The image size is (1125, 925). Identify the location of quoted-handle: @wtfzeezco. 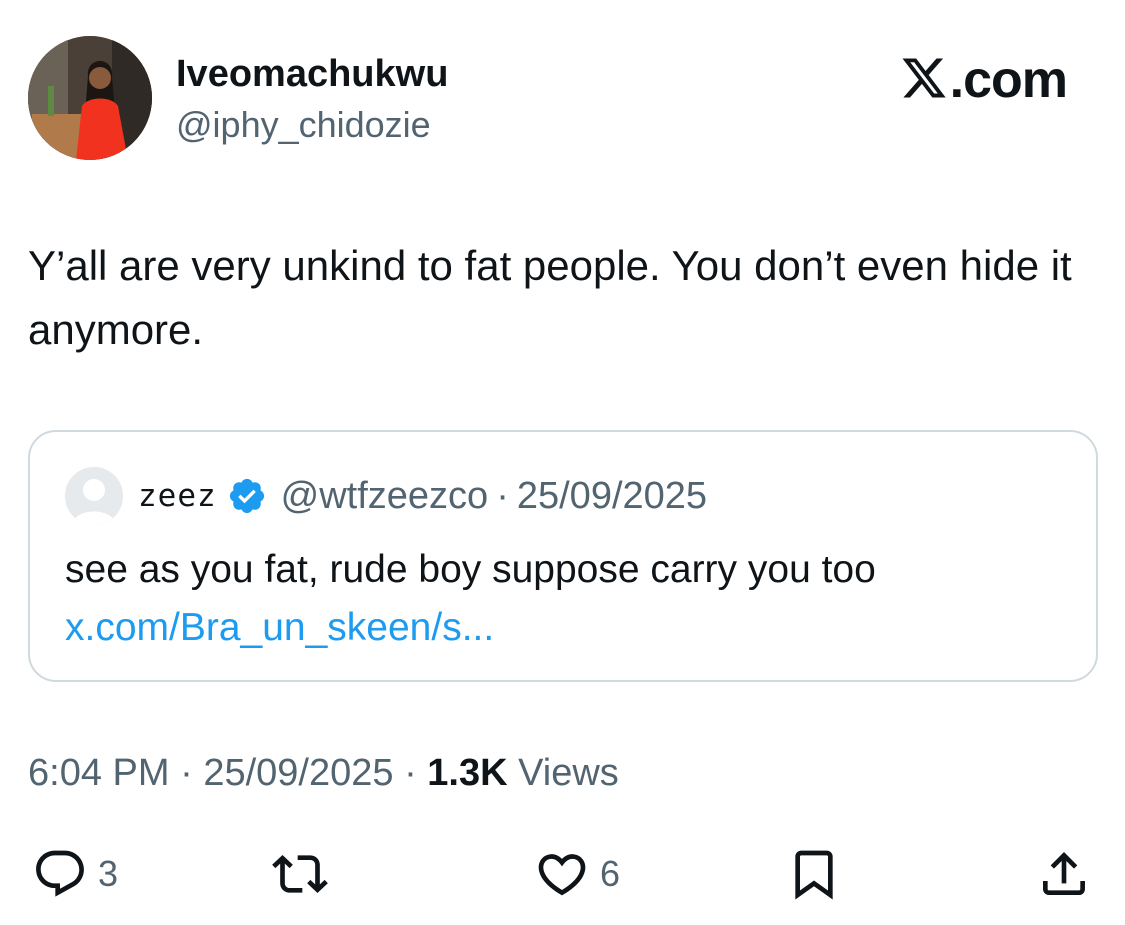
(385, 496).